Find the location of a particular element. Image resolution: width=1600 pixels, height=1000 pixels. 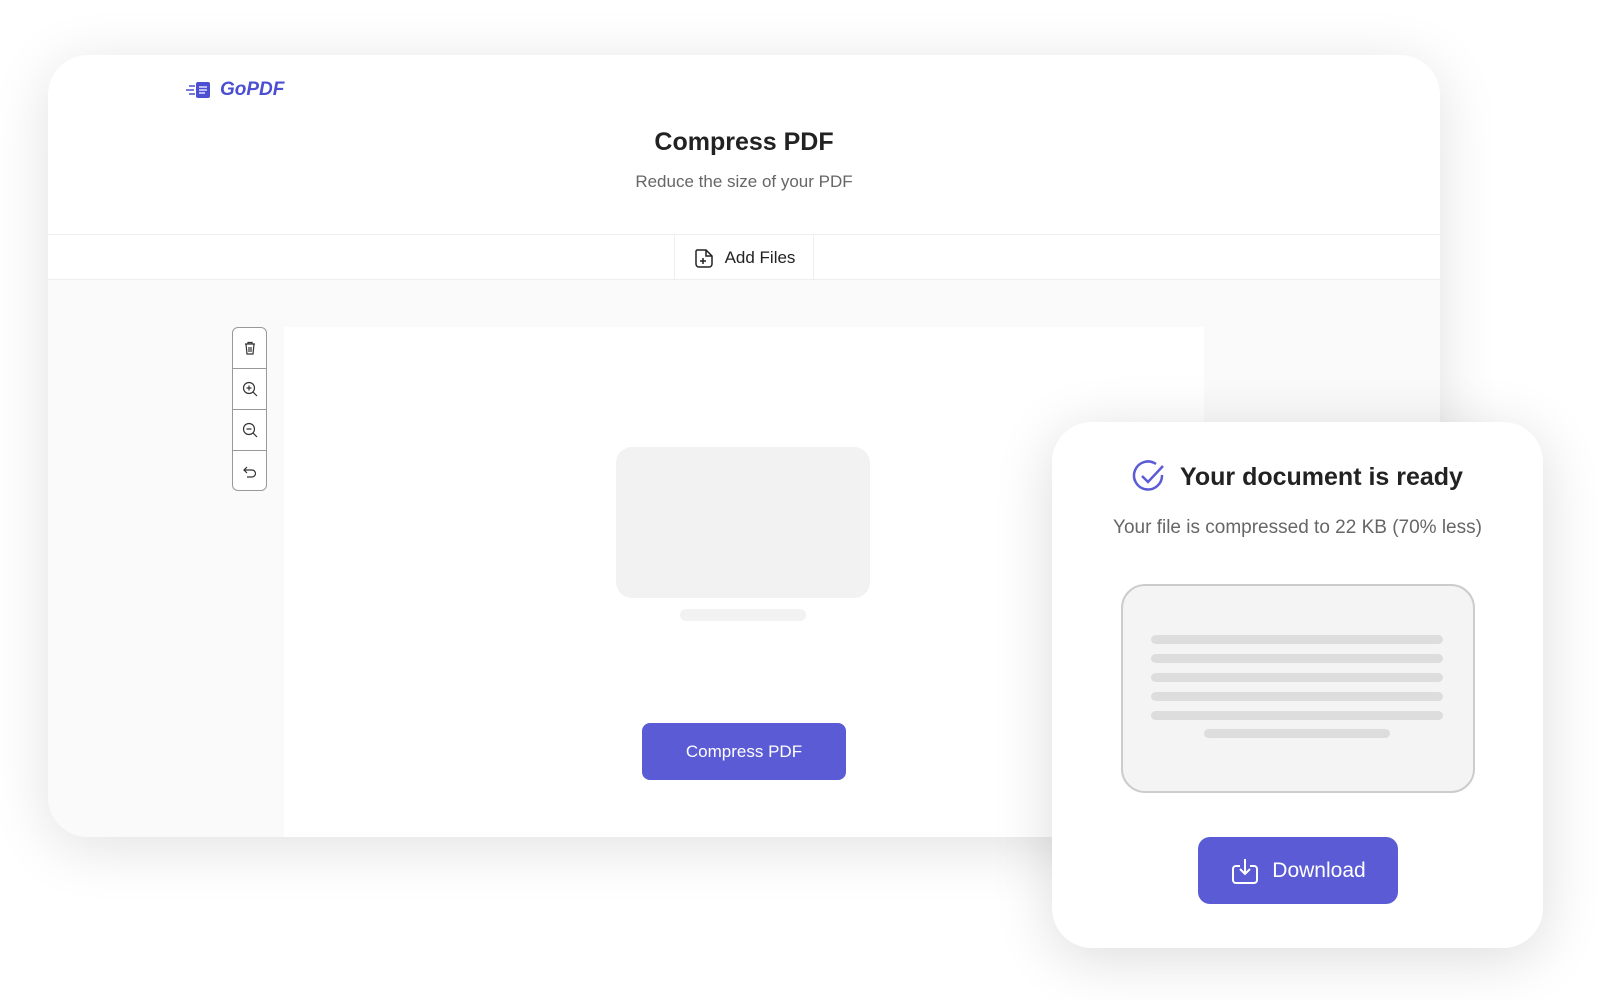

zoom-in-button is located at coordinates (249, 389).